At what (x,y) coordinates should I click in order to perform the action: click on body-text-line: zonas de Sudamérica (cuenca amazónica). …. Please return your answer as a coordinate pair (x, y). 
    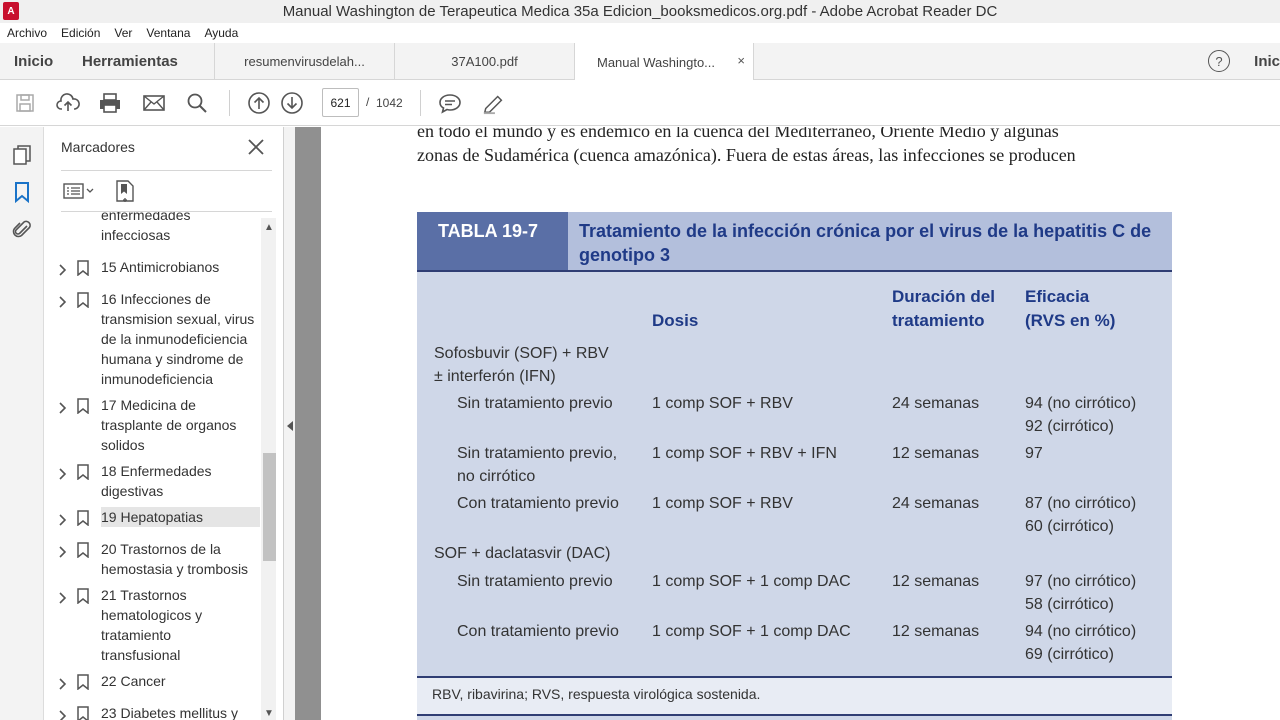
    Looking at the image, I should click on (746, 155).